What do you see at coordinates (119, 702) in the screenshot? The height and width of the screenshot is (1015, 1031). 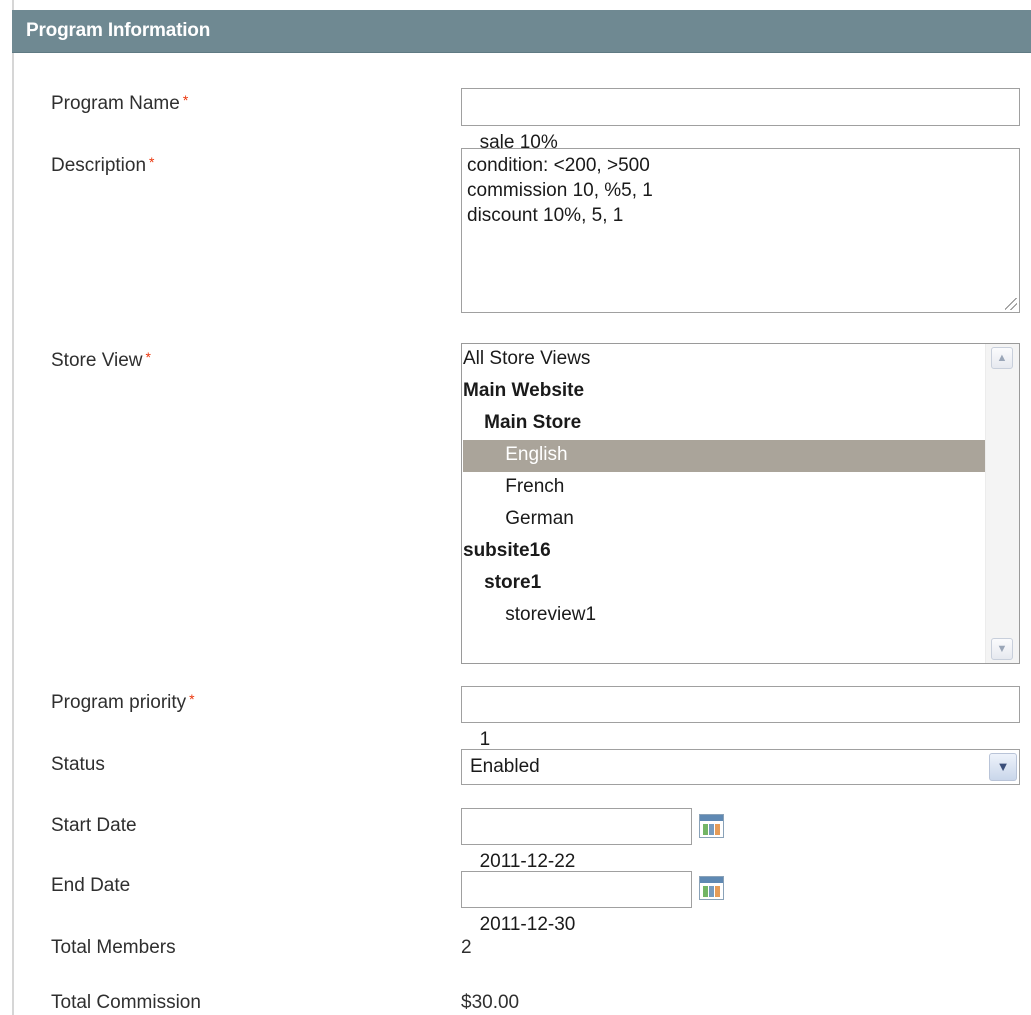 I see `program-priority-label-text: Program priority` at bounding box center [119, 702].